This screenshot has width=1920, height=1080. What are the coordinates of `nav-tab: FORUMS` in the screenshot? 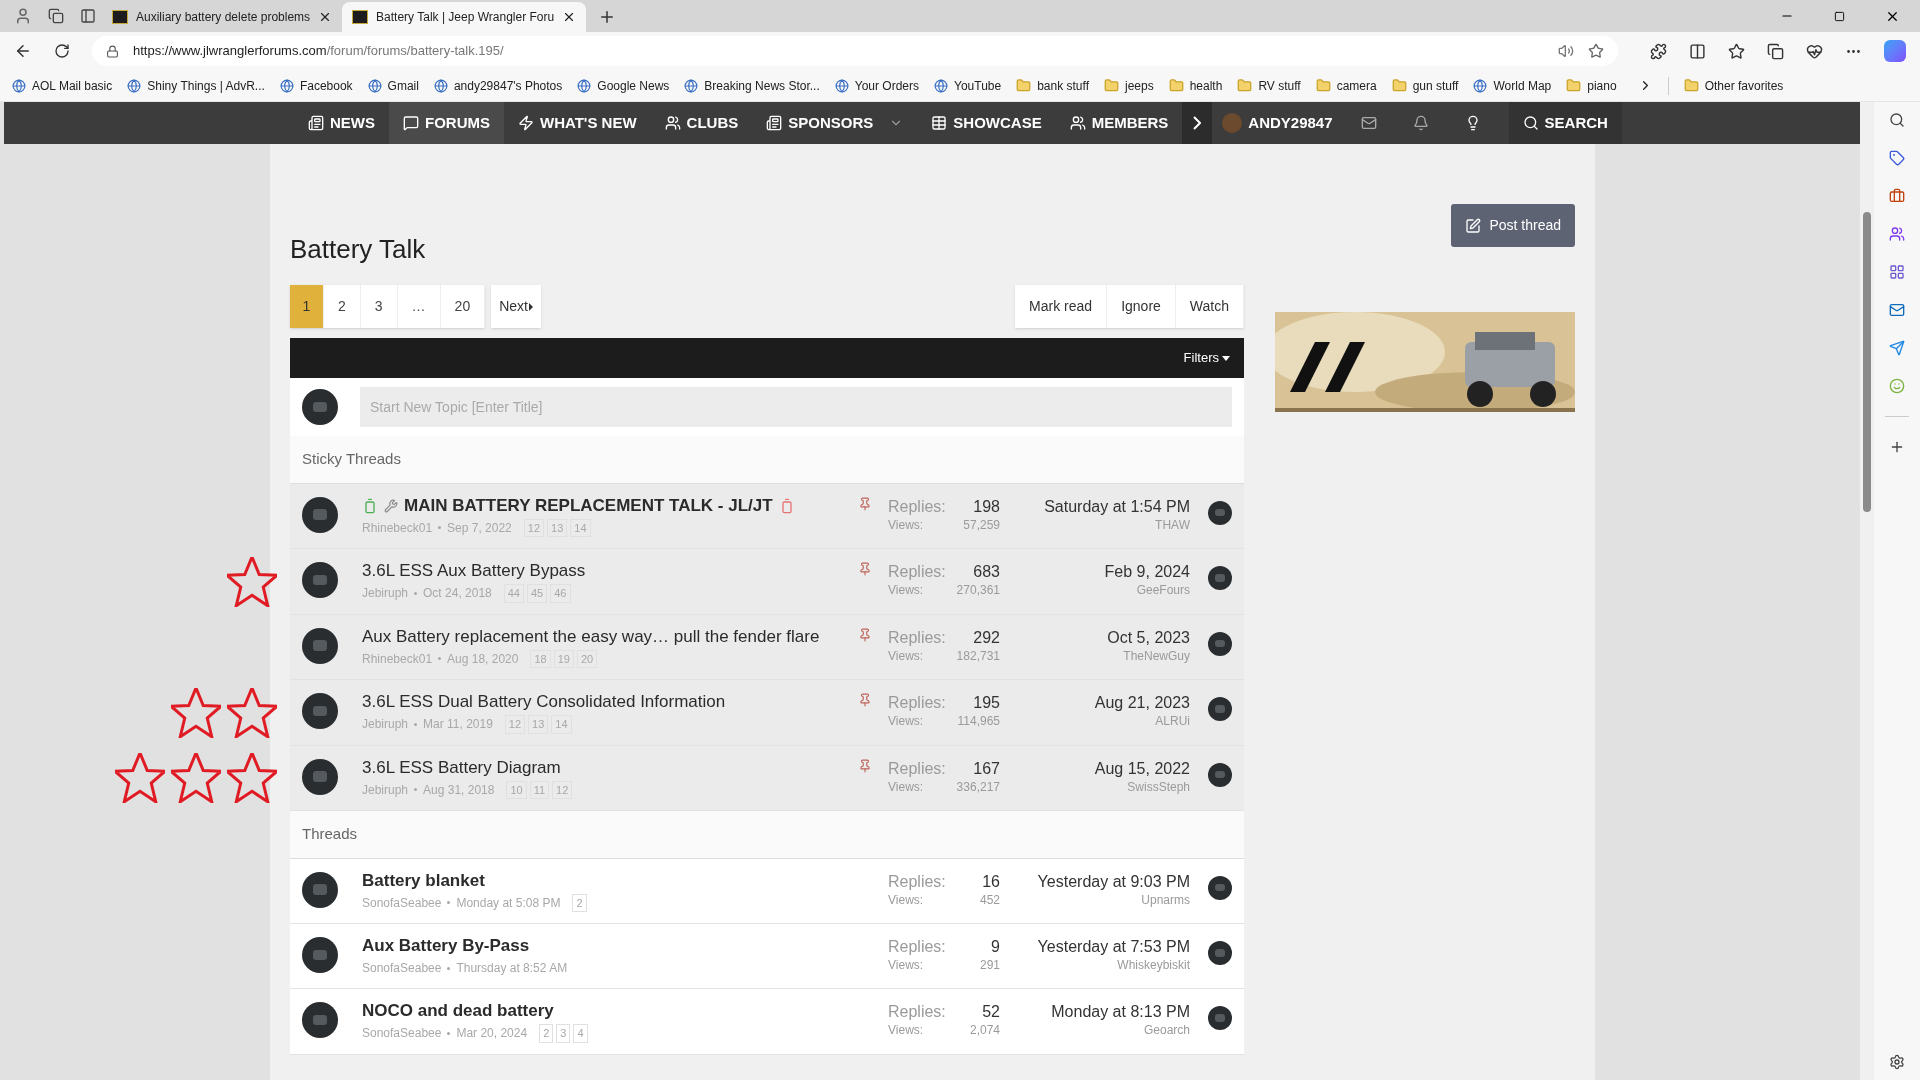 It's located at (446, 123).